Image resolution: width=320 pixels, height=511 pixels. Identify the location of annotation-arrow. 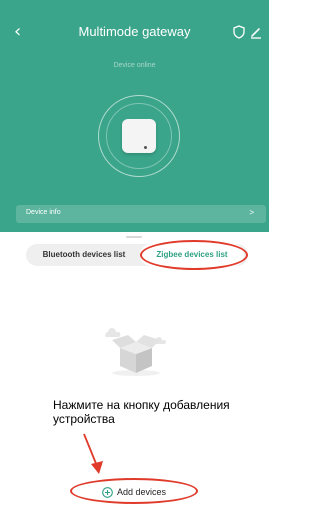
(93, 453).